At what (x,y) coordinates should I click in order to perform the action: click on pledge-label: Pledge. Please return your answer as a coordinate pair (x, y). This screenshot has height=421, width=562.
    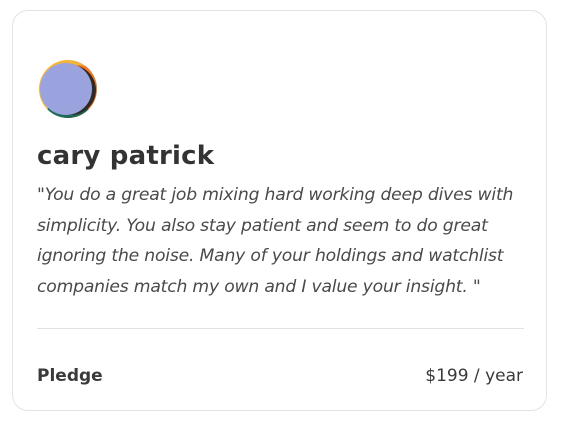
    Looking at the image, I should click on (70, 376).